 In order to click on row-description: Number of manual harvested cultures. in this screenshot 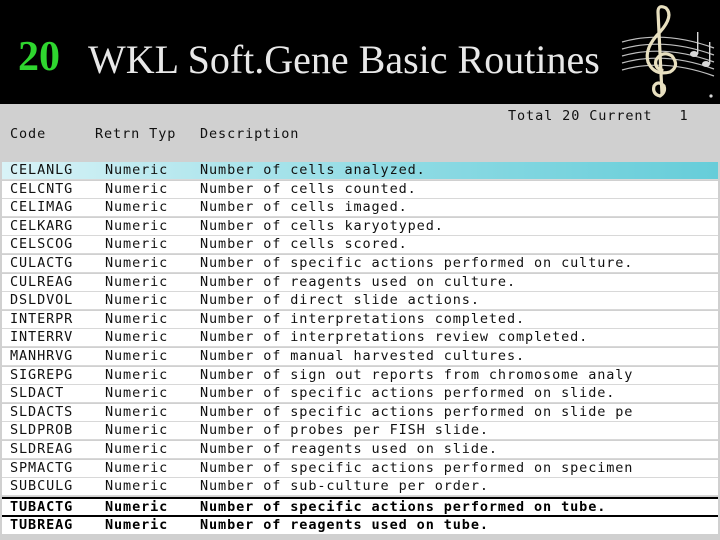, I will do `click(362, 356)`.